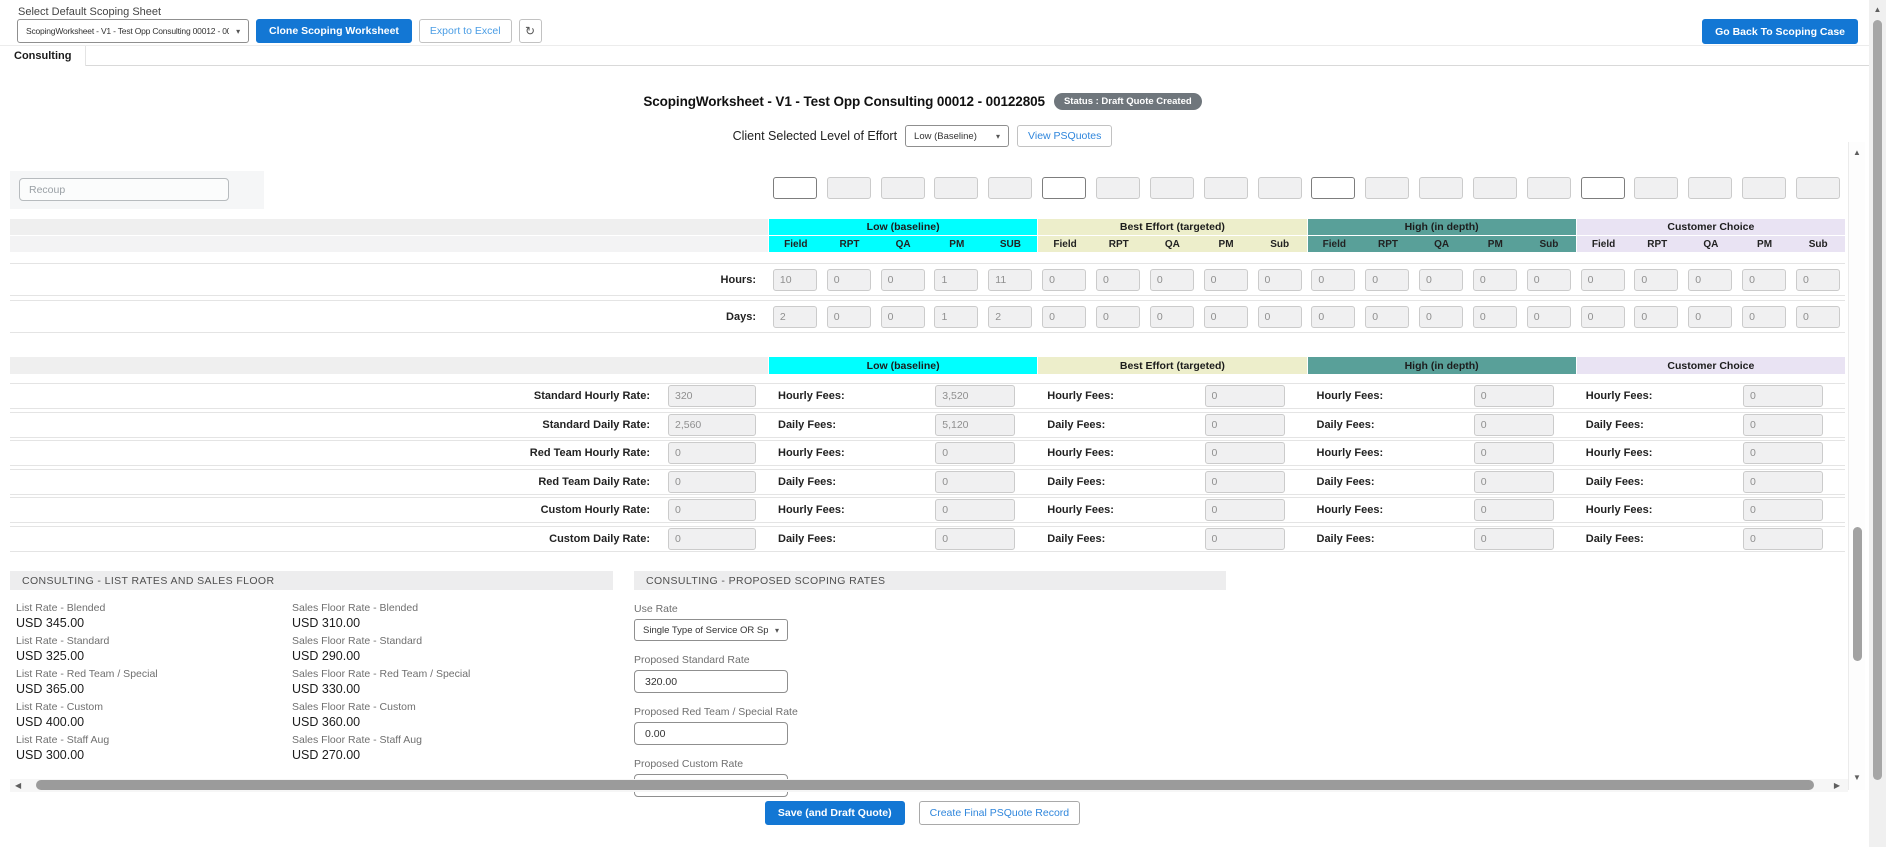  I want to click on fee-input-best-effort-targeted-custom-hourly-rate, so click(1244, 510).